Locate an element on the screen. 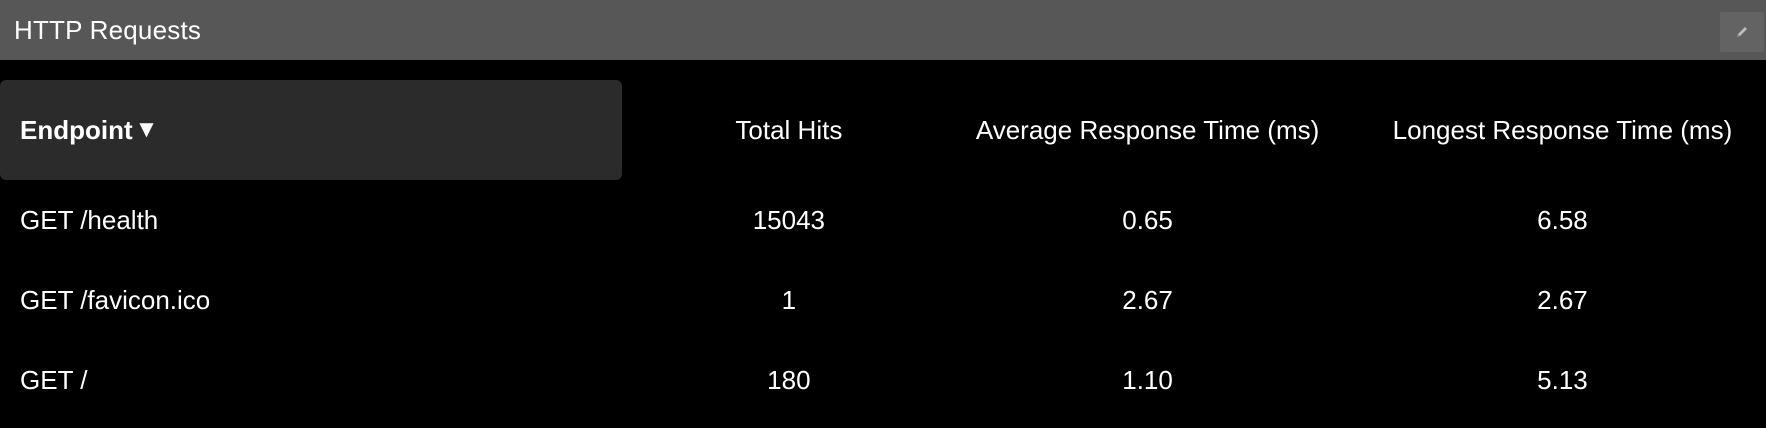 This screenshot has width=1766, height=428. average-response-cell: 1.10 is located at coordinates (1147, 379).